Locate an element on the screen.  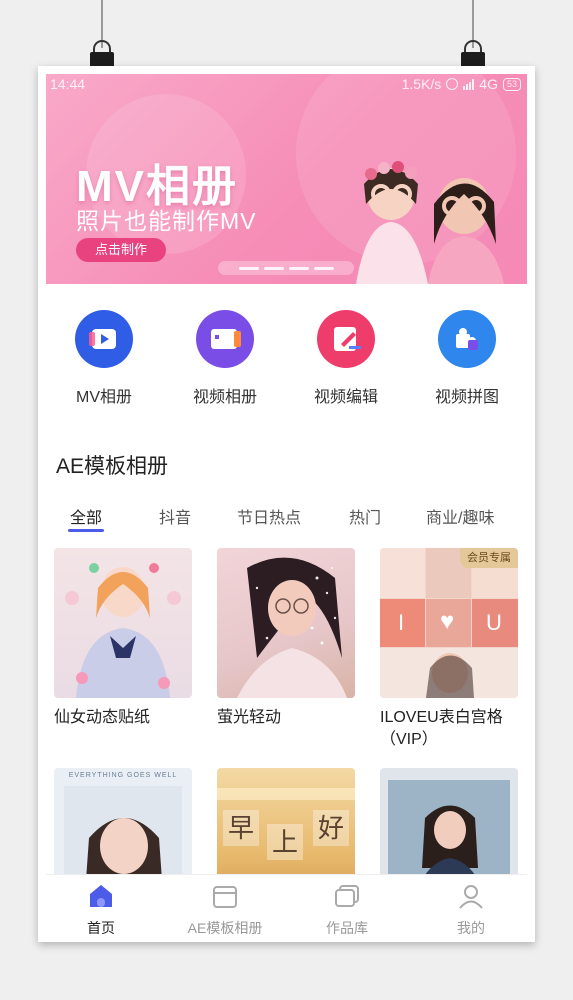
grid-letter: I is located at coordinates (401, 622).